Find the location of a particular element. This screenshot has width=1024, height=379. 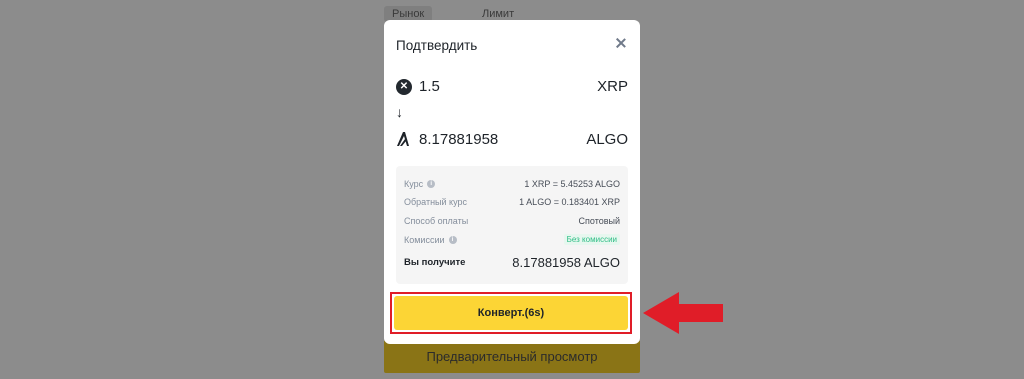

from-asset-symbol: XRP is located at coordinates (612, 86).